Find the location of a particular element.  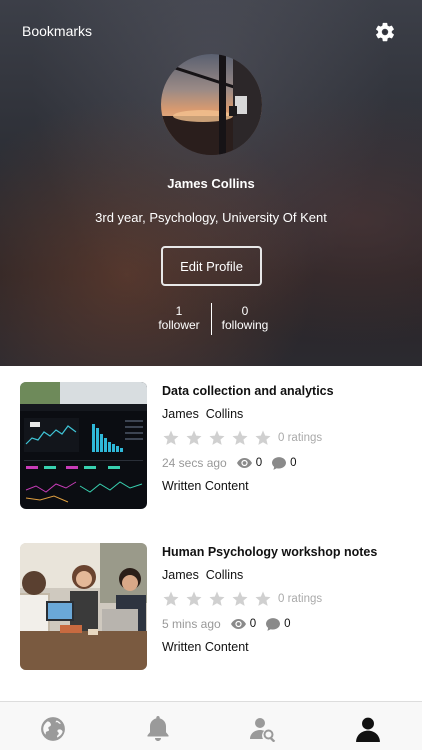

bell-icon is located at coordinates (158, 728).